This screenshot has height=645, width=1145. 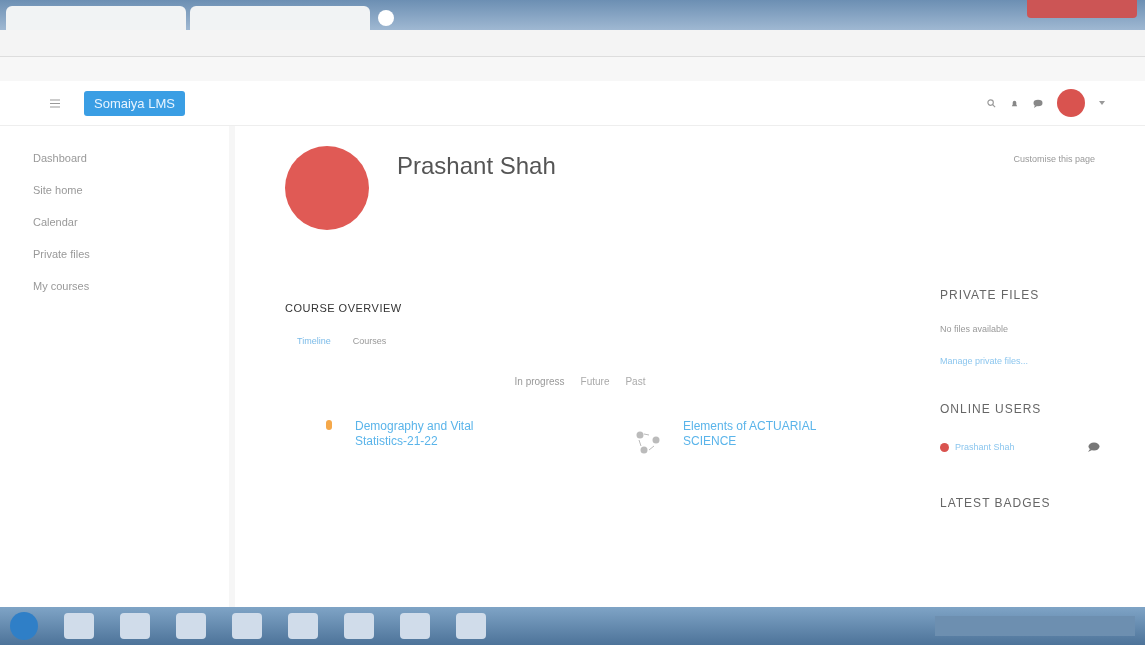 What do you see at coordinates (595, 381) in the screenshot?
I see `filter-tab: Future` at bounding box center [595, 381].